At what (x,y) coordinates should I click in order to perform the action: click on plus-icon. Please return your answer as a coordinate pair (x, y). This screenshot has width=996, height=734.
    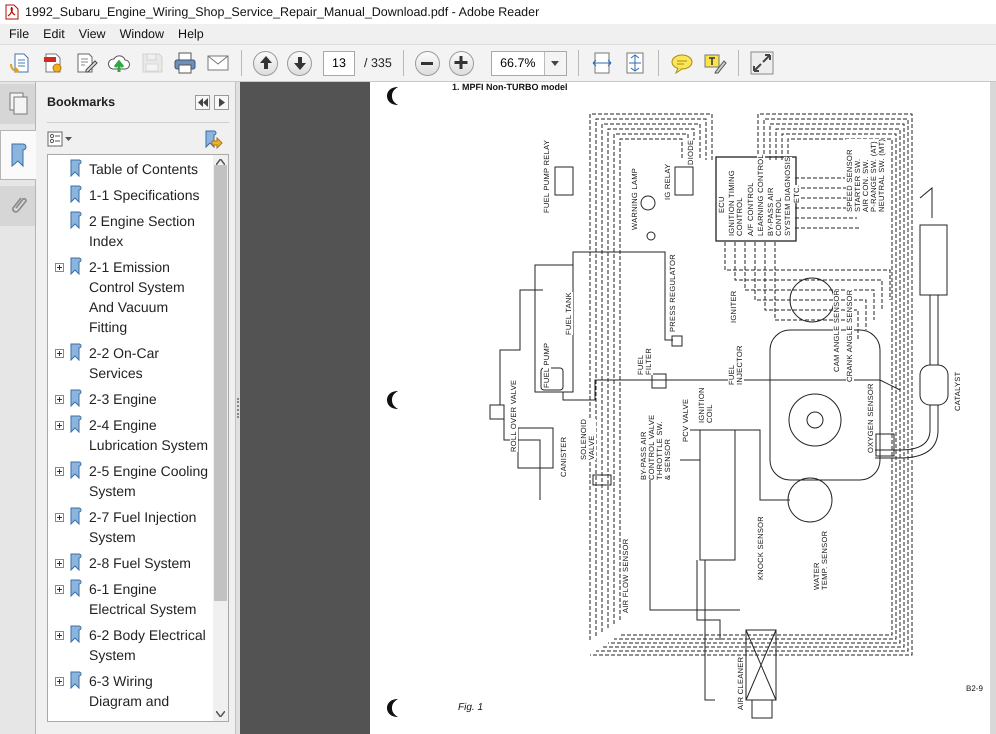
    Looking at the image, I should click on (461, 63).